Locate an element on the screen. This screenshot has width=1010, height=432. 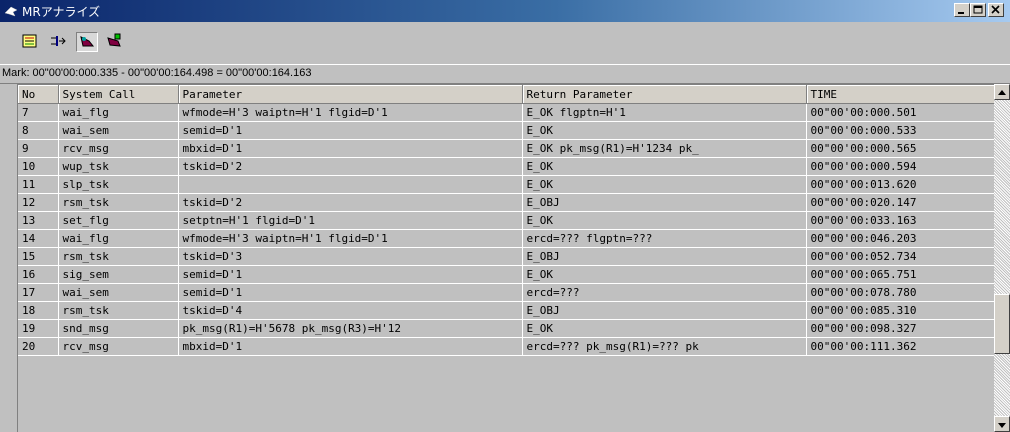
table-row: 16 sig_sem semid=D'1 E_OK 00"00'00:065.751 is located at coordinates (506, 274).